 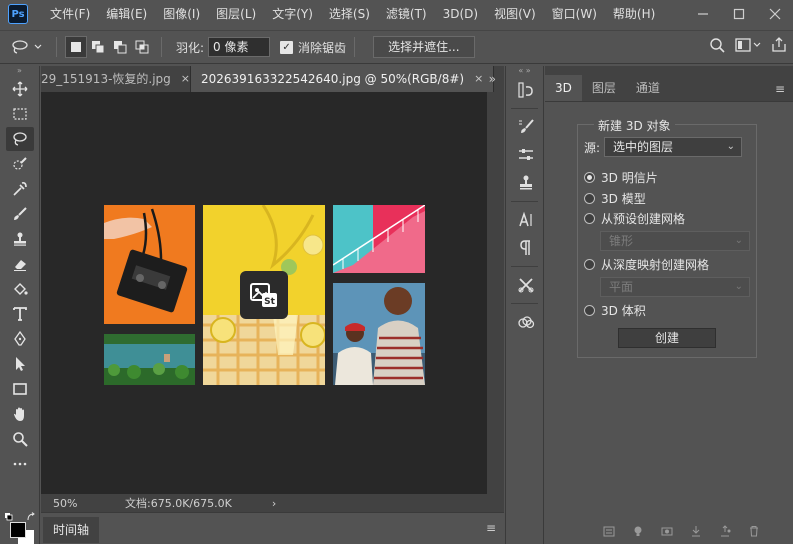 What do you see at coordinates (31, 517) in the screenshot?
I see `swap-colors-icon` at bounding box center [31, 517].